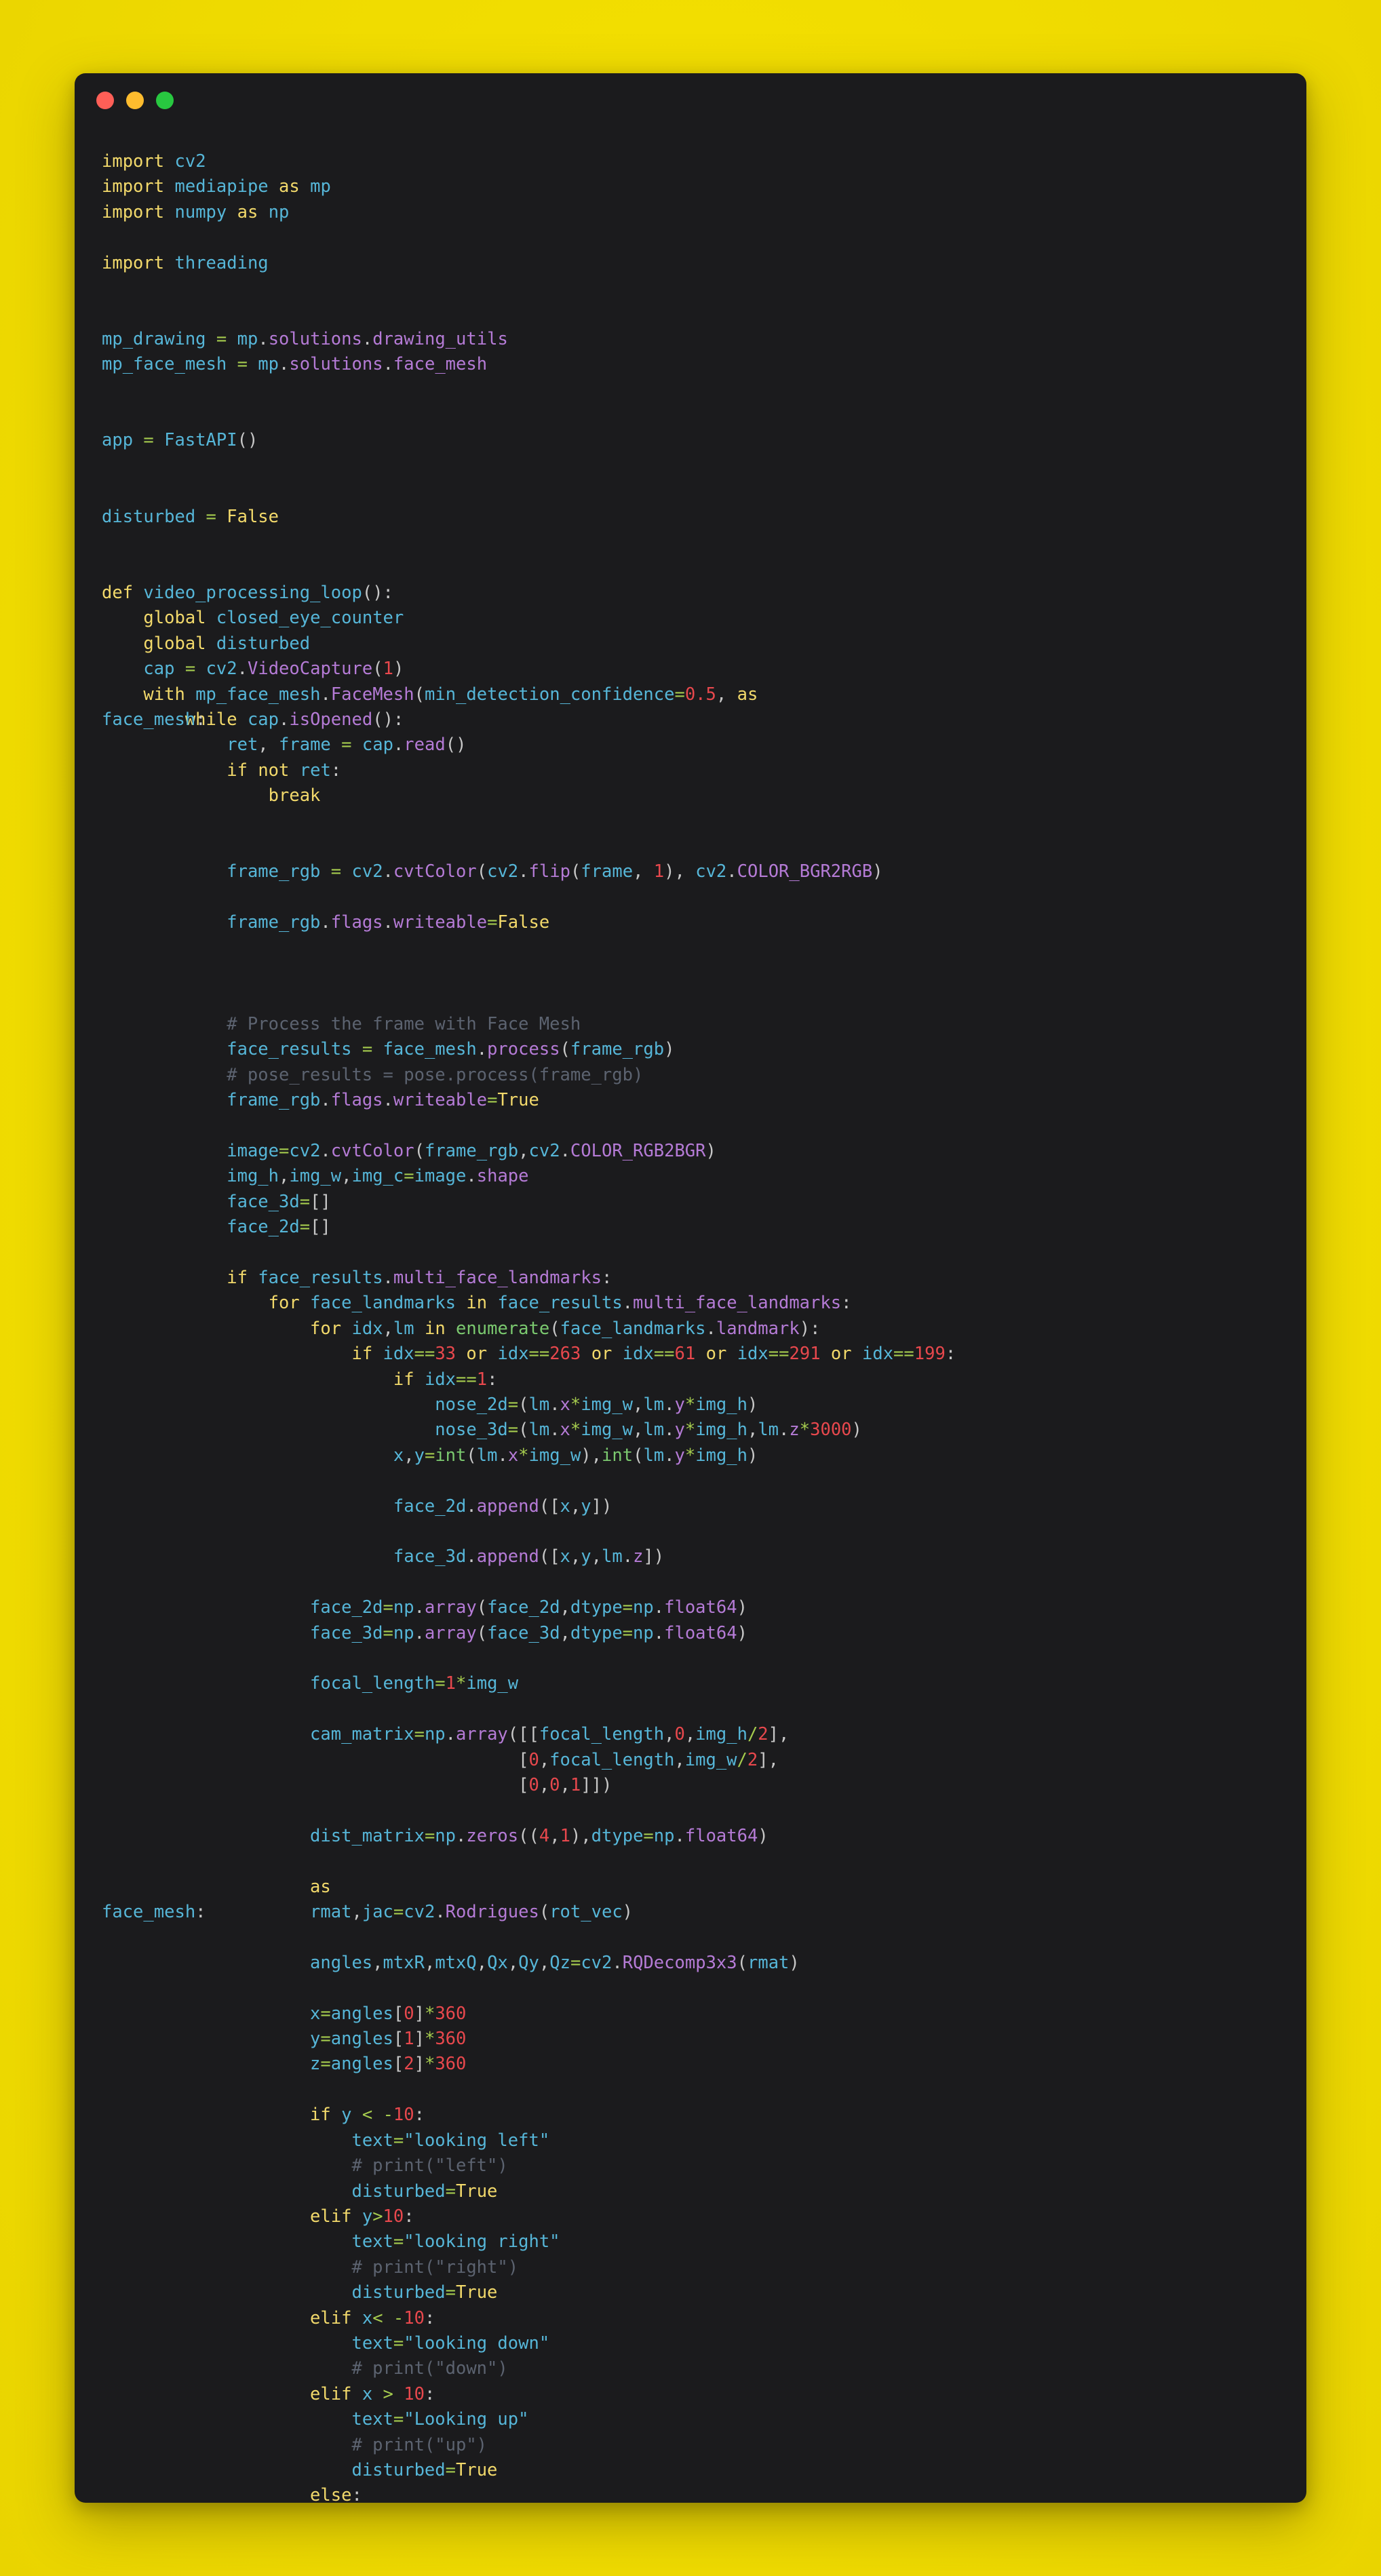  Describe the element at coordinates (389, 922) in the screenshot. I see `code-line: frame_rgb.flags.writeable=False` at that location.